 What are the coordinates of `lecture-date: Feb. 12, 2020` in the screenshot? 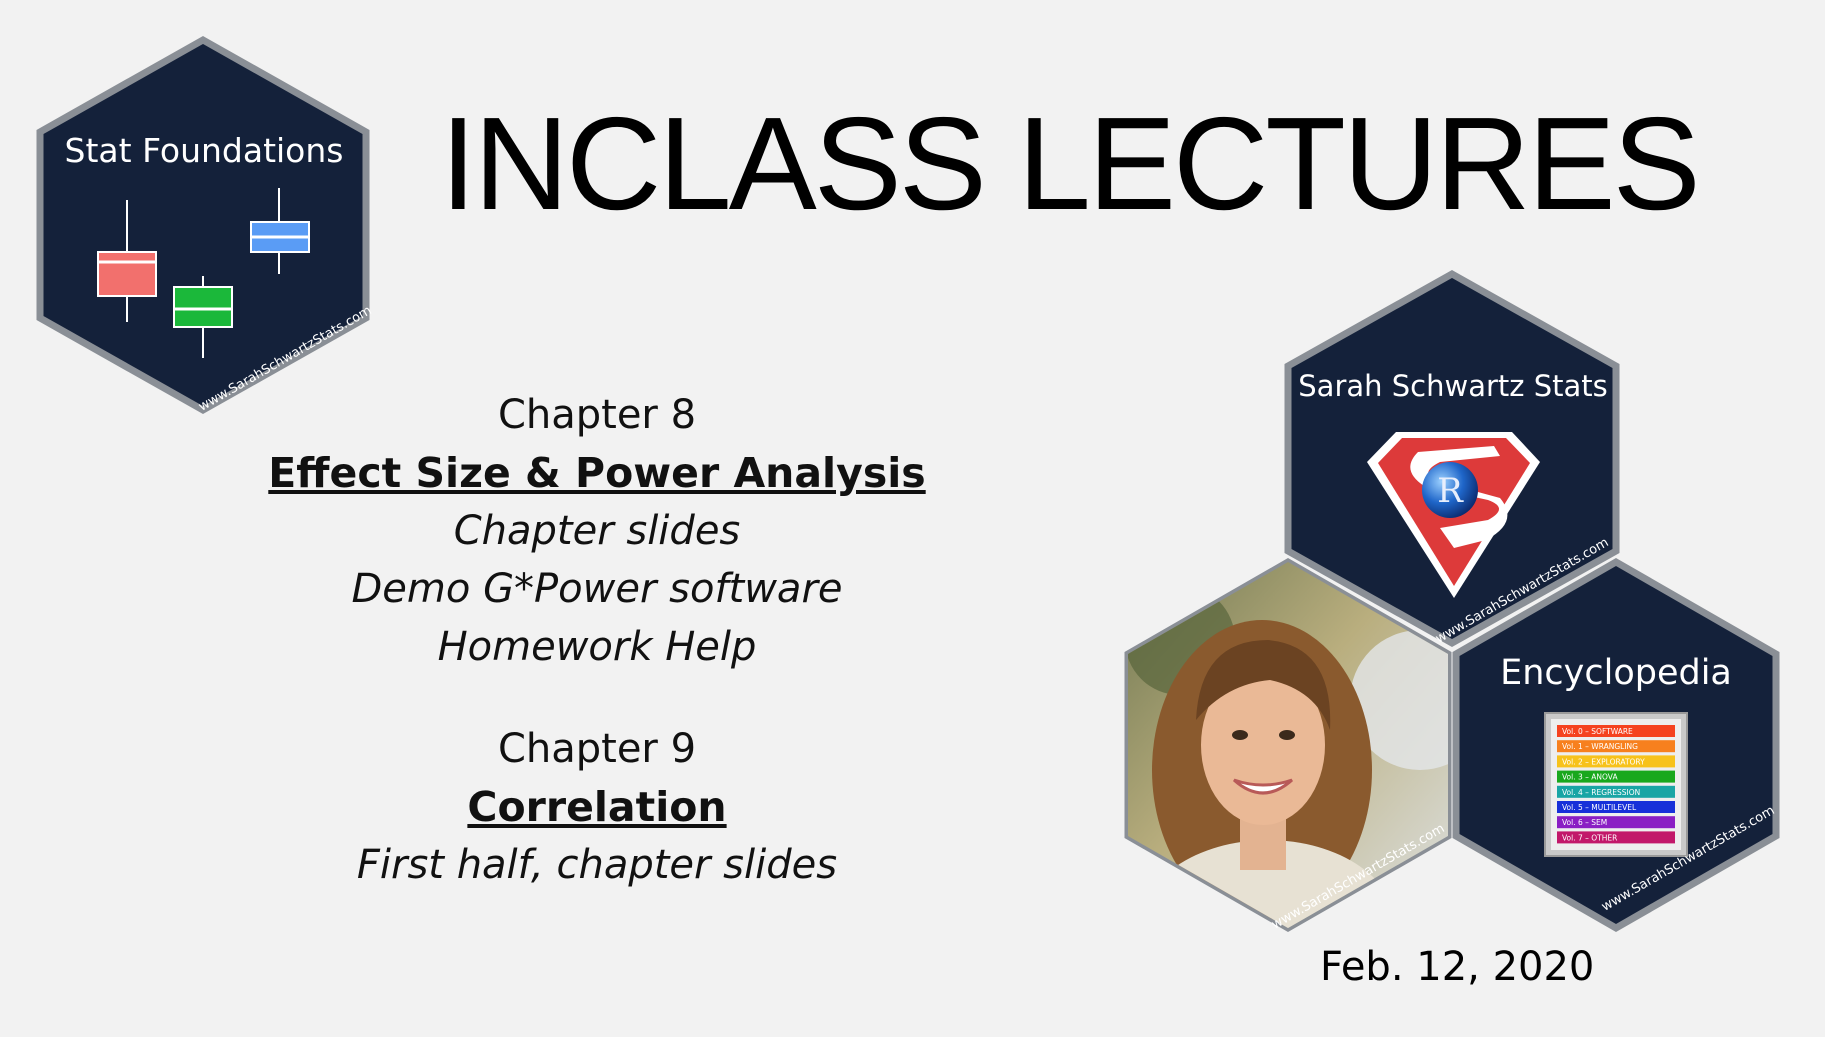 It's located at (1457, 967).